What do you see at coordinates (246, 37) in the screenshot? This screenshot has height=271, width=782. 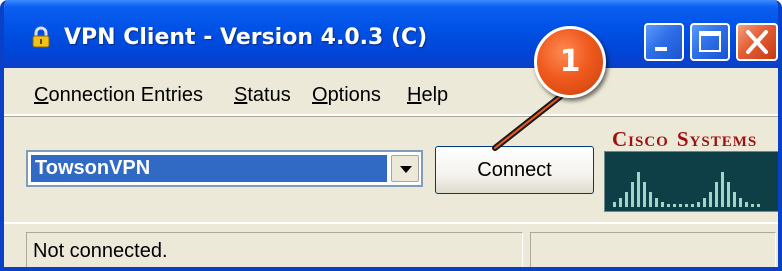 I see `window-title: VPN Client - Version 4.0.3 (C)` at bounding box center [246, 37].